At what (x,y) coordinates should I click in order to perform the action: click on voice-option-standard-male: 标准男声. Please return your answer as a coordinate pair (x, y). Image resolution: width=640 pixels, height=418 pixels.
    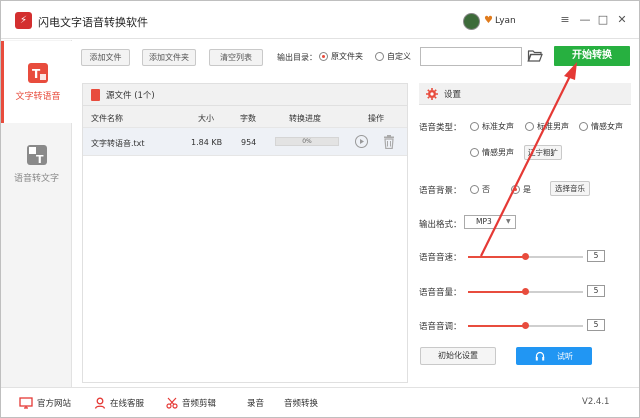
    Looking at the image, I should click on (547, 126).